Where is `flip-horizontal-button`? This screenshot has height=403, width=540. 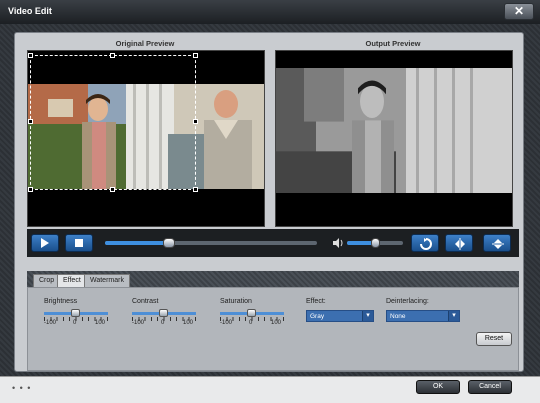
flip-horizontal-button is located at coordinates (459, 243).